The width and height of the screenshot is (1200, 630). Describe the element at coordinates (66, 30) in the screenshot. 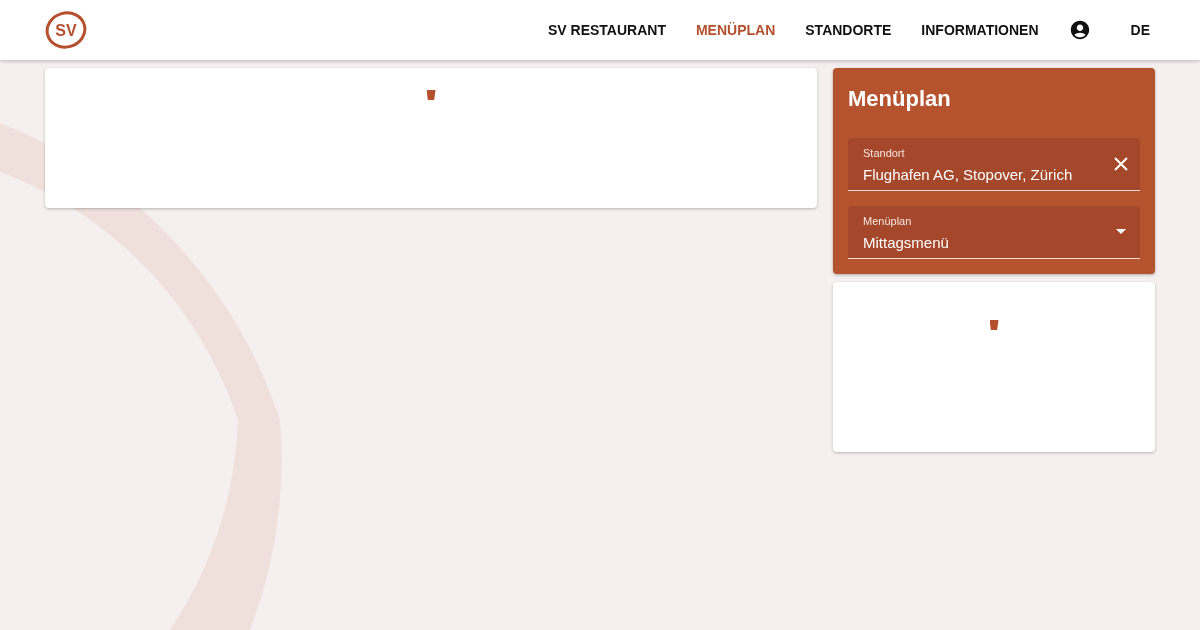

I see `logo: SV` at that location.